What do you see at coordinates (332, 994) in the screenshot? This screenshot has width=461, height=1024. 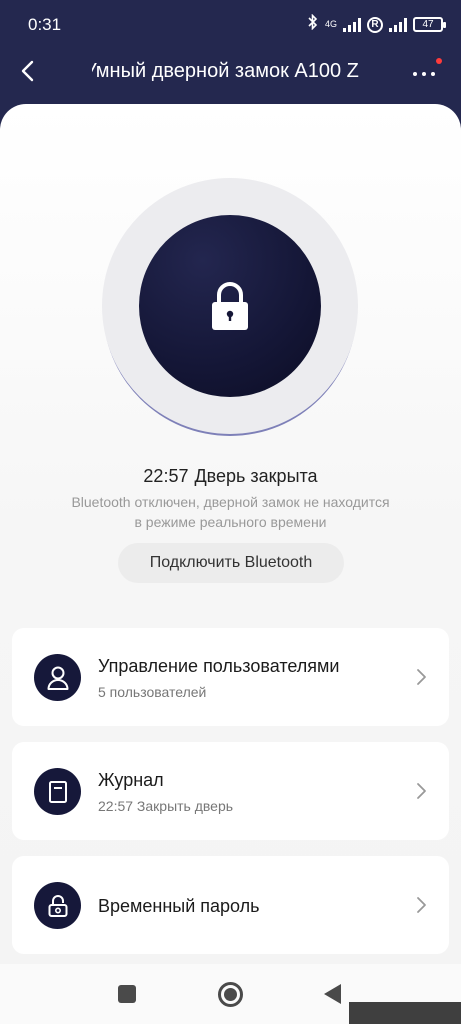 I see `back-triangle-button` at bounding box center [332, 994].